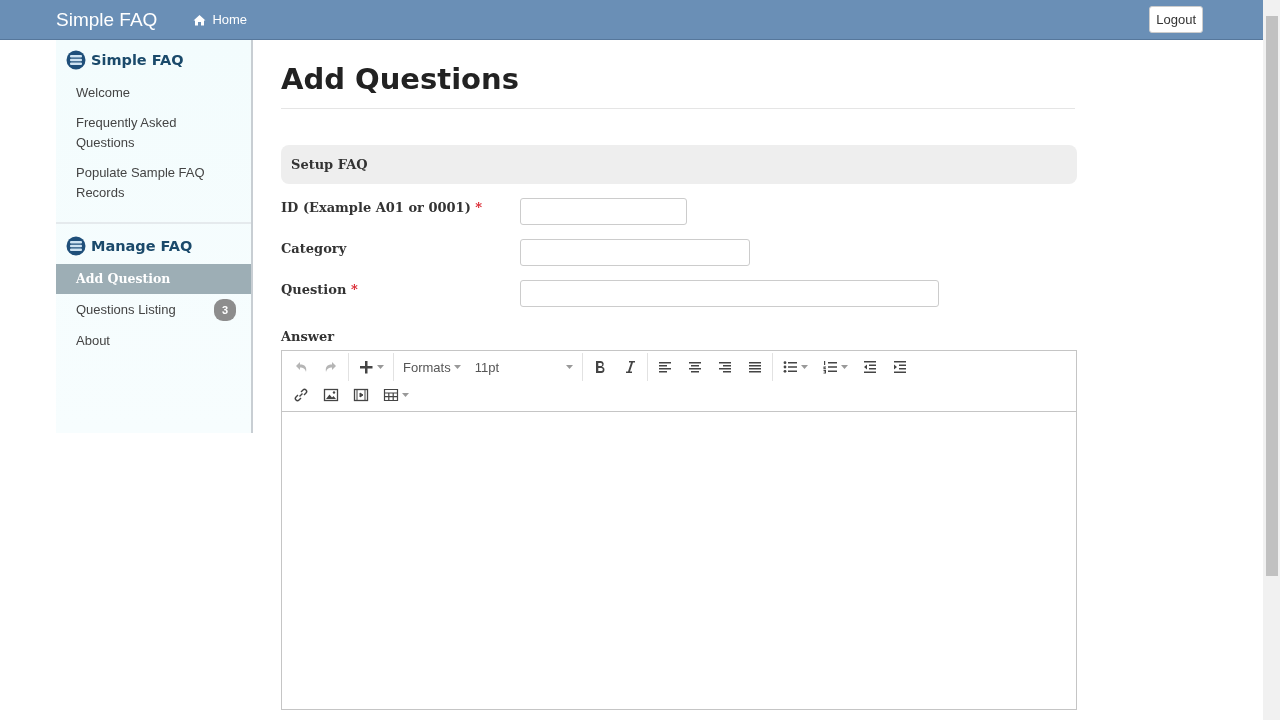  I want to click on link-icon, so click(301, 395).